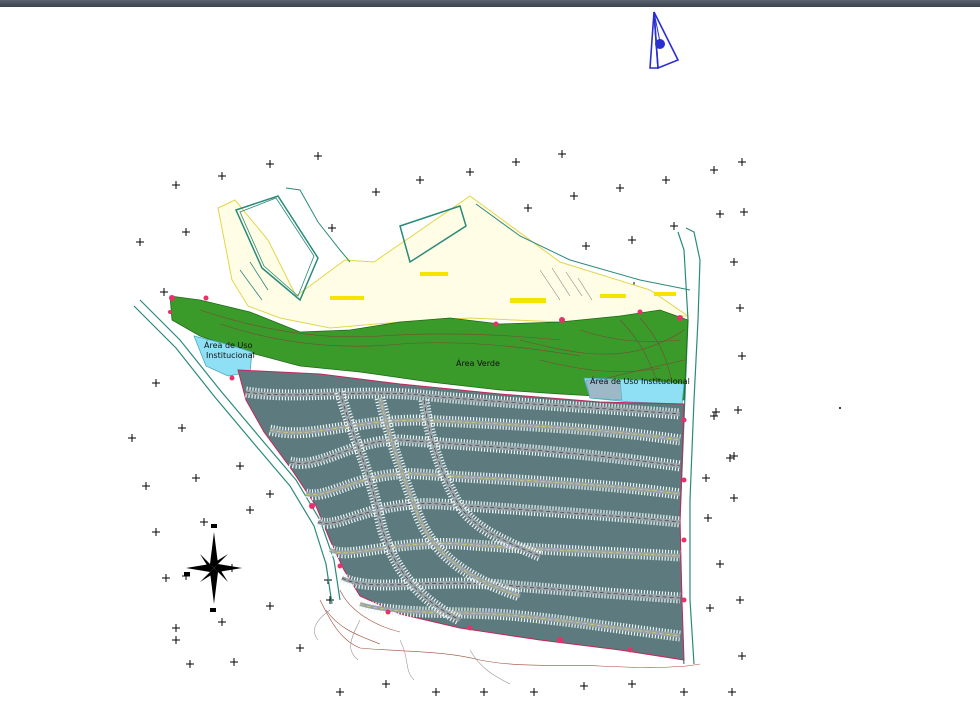 The height and width of the screenshot is (709, 980). Describe the element at coordinates (490, 3) in the screenshot. I see `window-title-bar` at that location.